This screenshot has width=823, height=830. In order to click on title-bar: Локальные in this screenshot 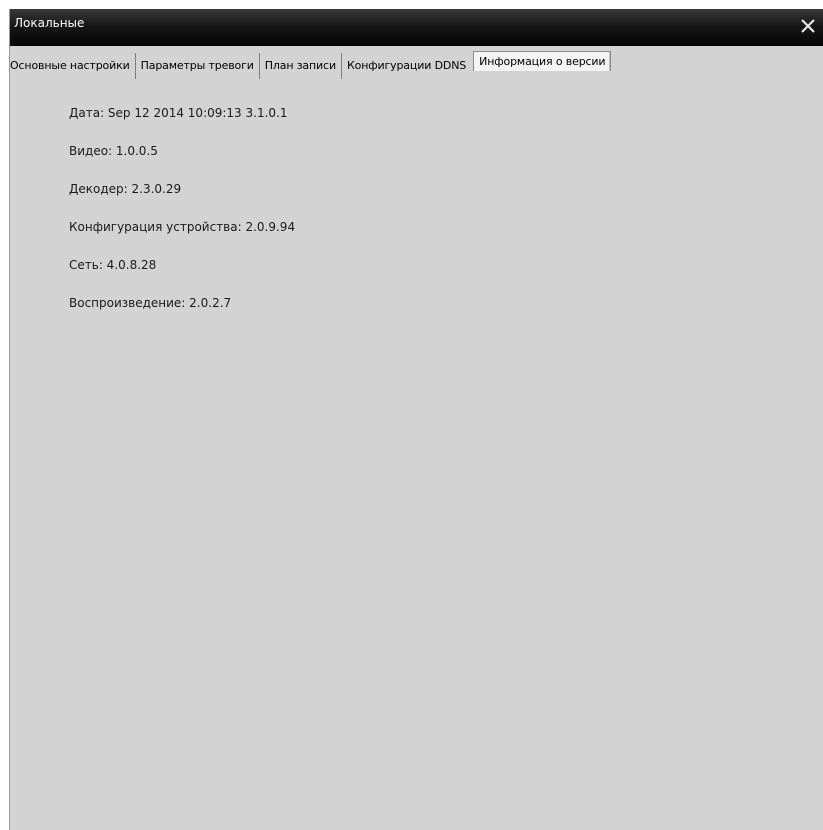, I will do `click(416, 27)`.